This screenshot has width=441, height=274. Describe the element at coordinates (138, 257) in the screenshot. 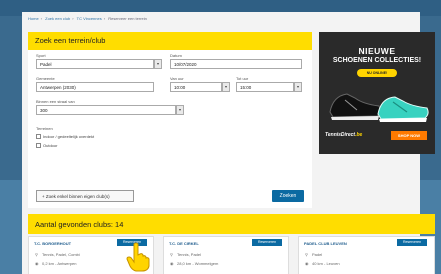

I see `hand-cursor-icon` at that location.